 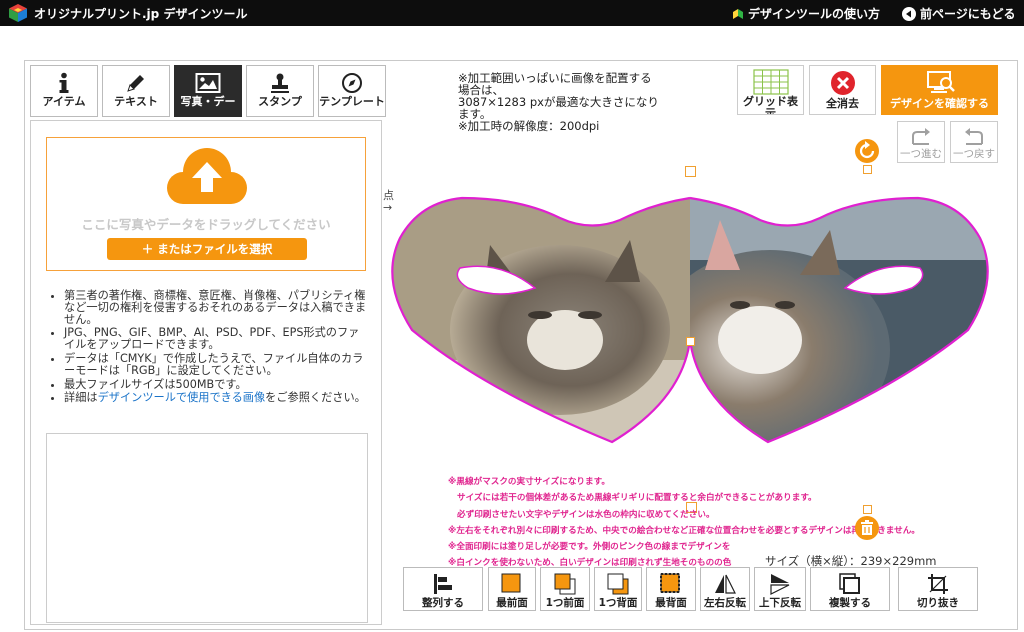 What do you see at coordinates (81, 398) in the screenshot?
I see `note-prefix: 詳細は` at bounding box center [81, 398].